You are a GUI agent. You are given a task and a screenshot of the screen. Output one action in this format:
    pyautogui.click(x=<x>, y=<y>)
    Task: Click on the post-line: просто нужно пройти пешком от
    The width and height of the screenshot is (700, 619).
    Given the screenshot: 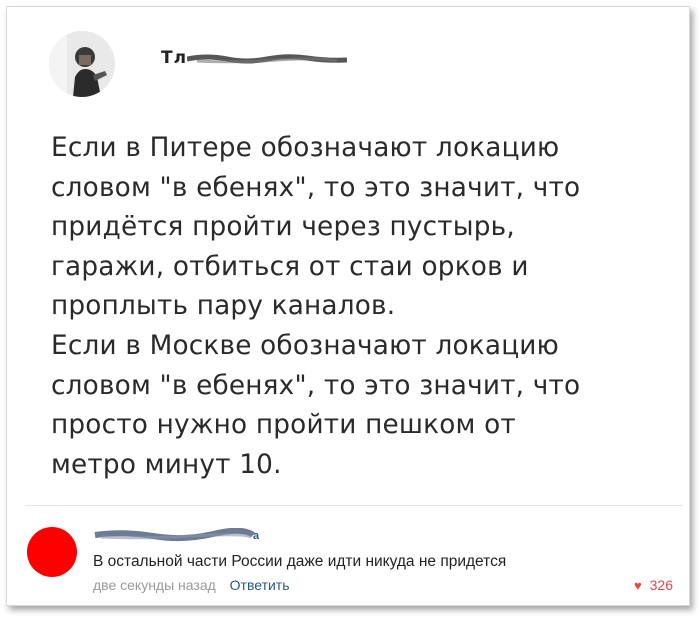 What is the action you would take?
    pyautogui.click(x=283, y=425)
    